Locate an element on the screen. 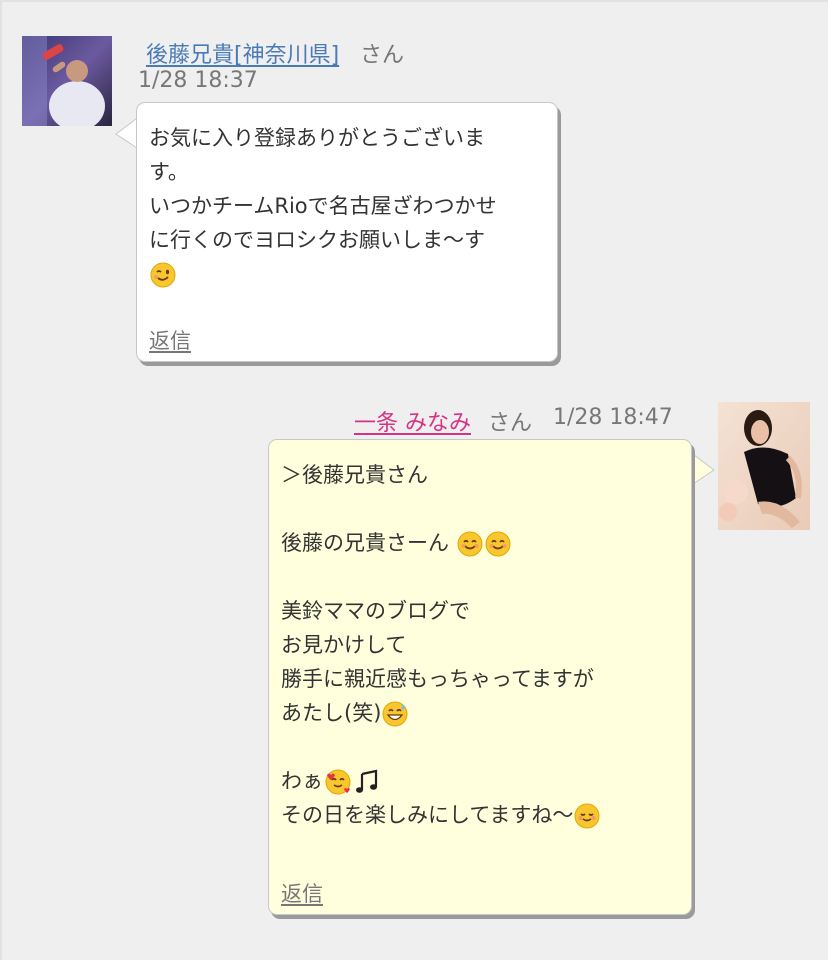 Image resolution: width=828 pixels, height=968 pixels. message-line is located at coordinates (323, 274).